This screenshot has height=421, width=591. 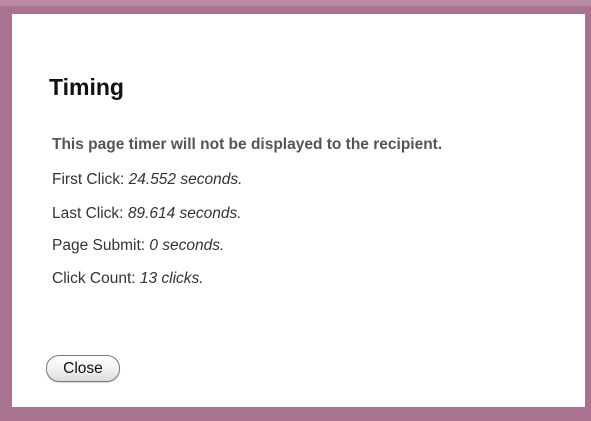 I want to click on first-click-label: First Click:, so click(x=88, y=179).